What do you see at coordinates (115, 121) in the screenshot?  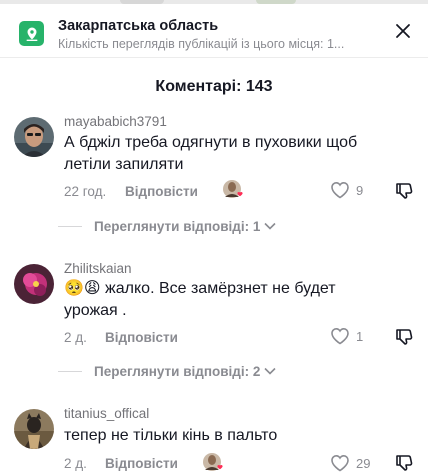 I see `comment-username: mayababich3791` at bounding box center [115, 121].